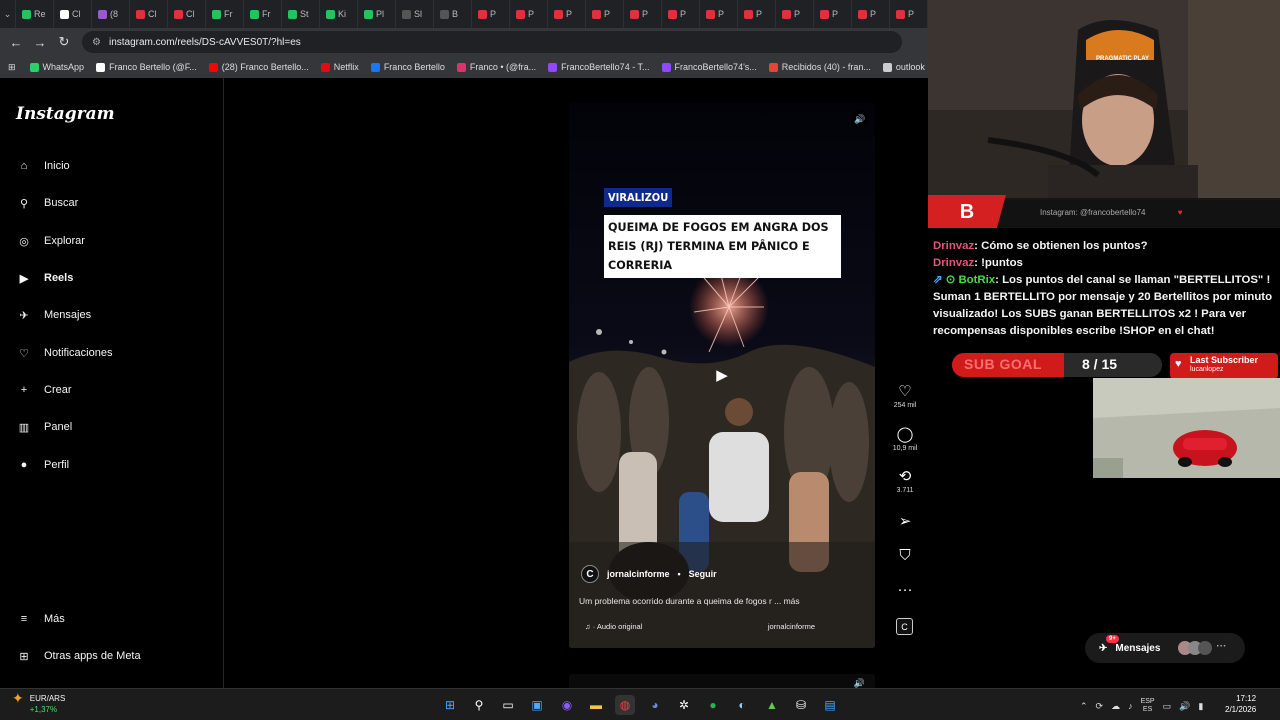 Image resolution: width=1280 pixels, height=720 pixels. What do you see at coordinates (905, 440) in the screenshot?
I see `comment-button: ◯ 10,9 mil` at bounding box center [905, 440].